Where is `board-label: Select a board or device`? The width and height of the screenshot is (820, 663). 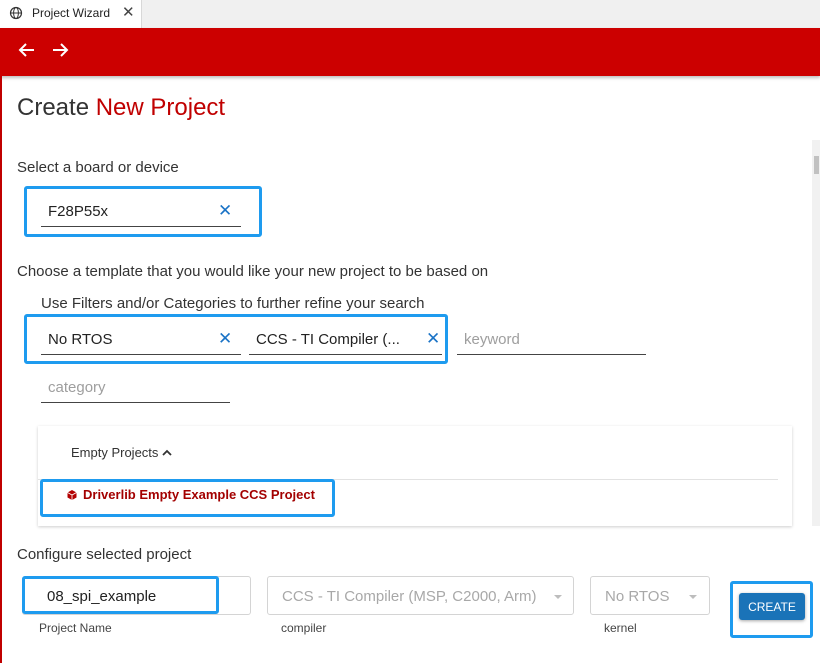 board-label: Select a board or device is located at coordinates (98, 167).